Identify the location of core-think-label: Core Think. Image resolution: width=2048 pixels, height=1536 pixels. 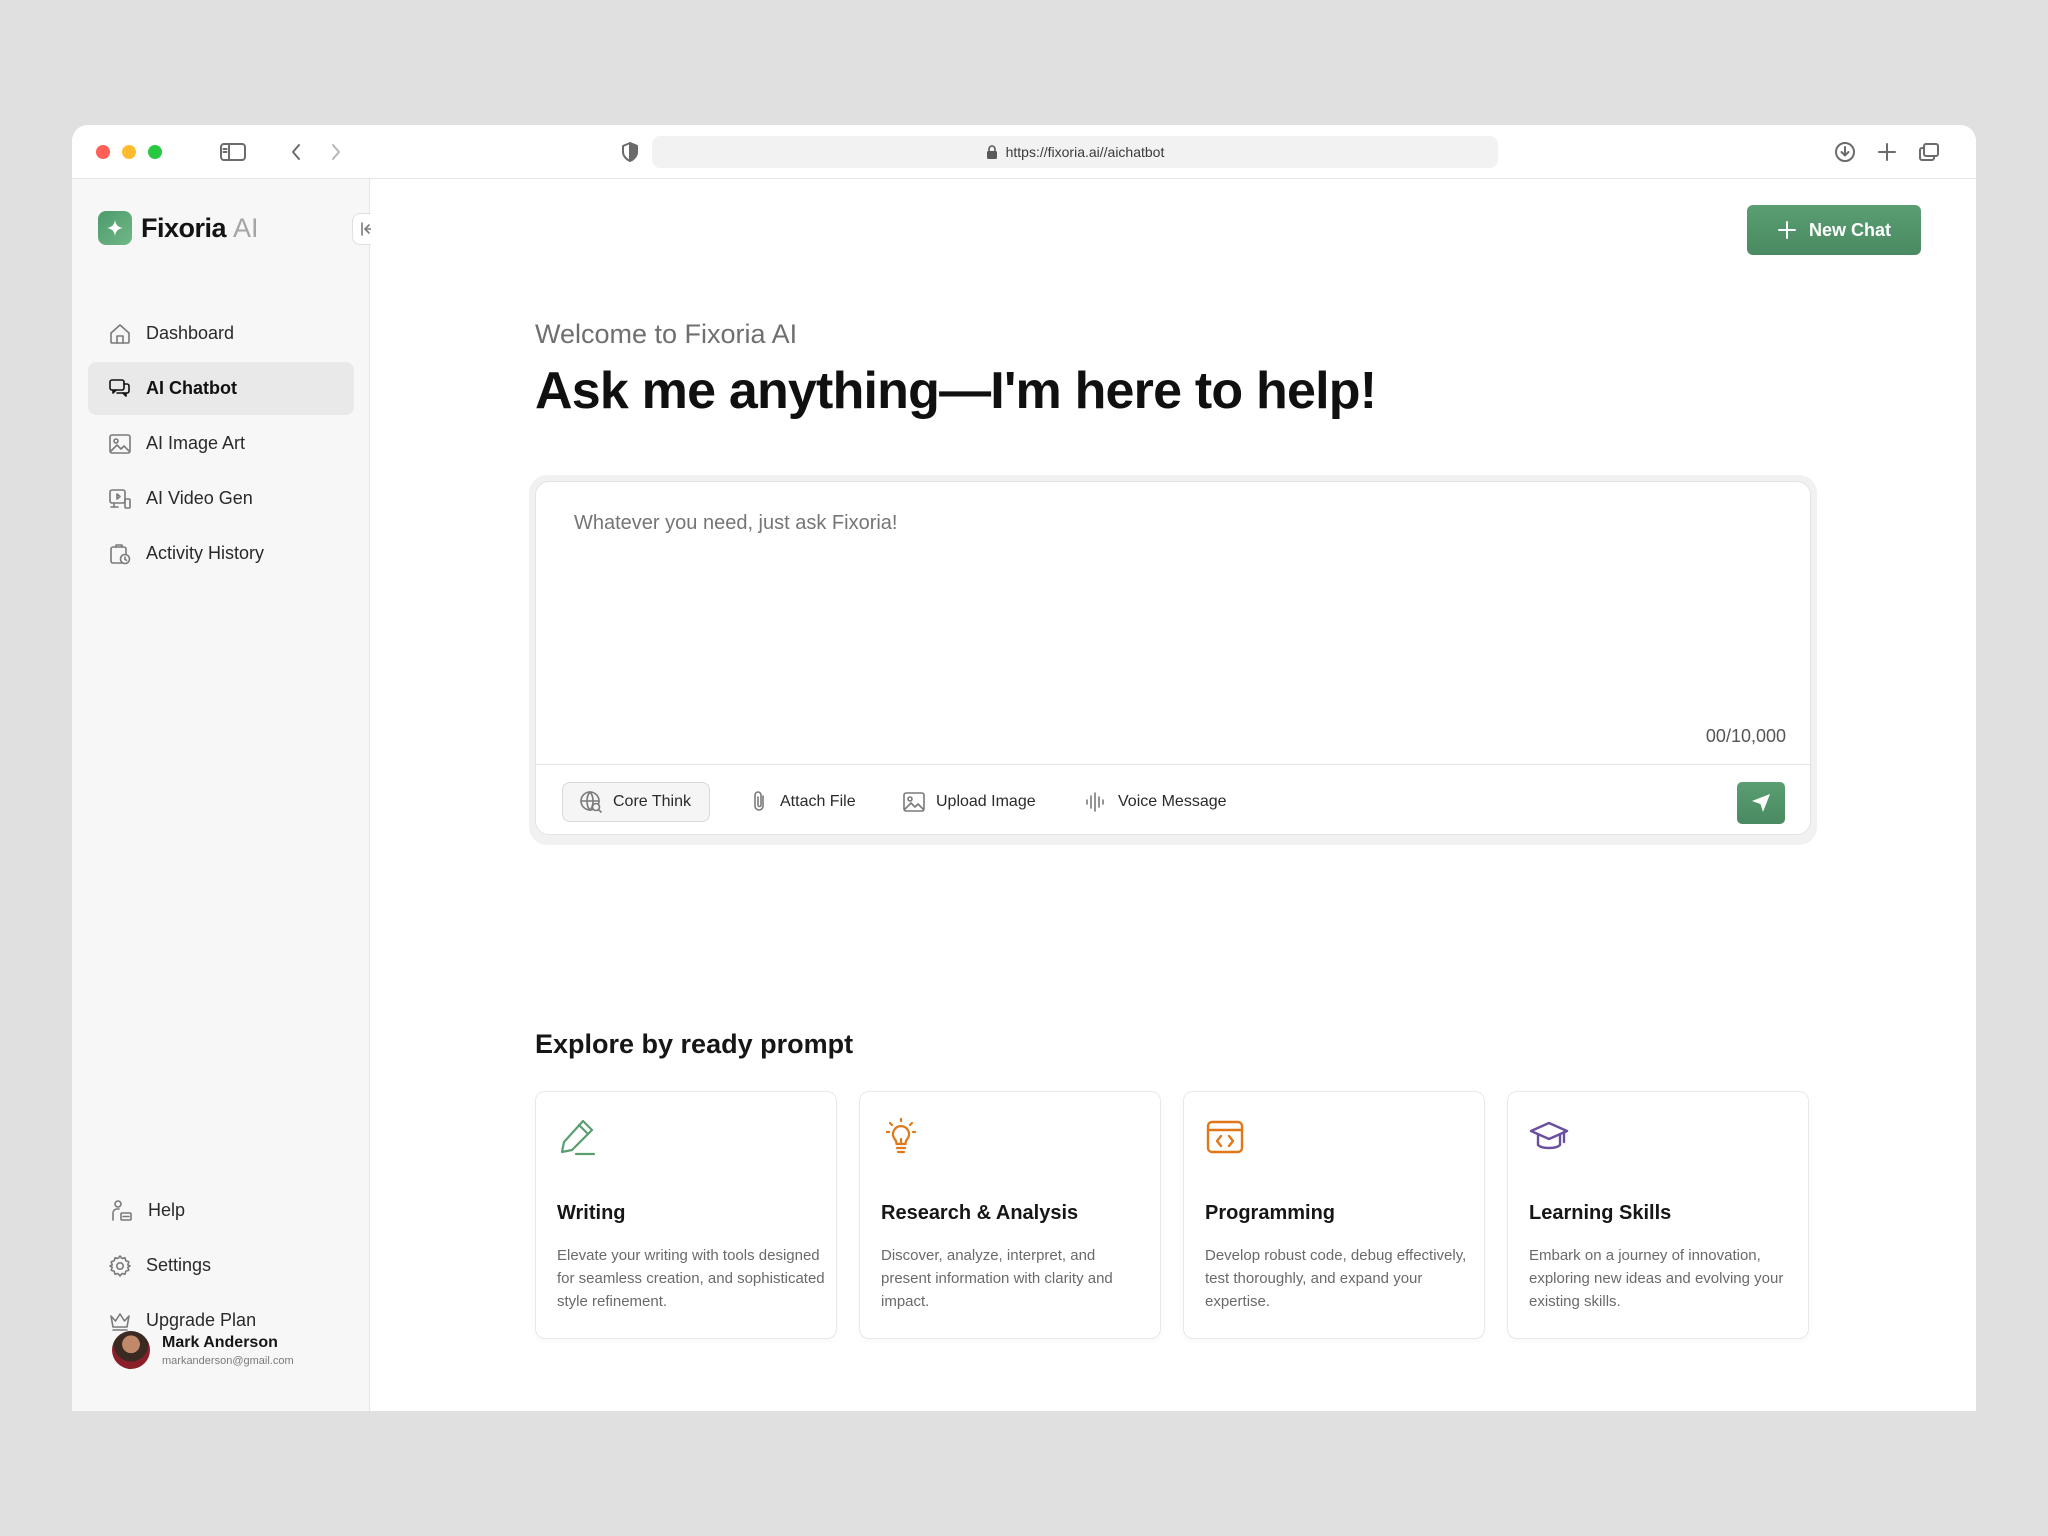
(652, 801).